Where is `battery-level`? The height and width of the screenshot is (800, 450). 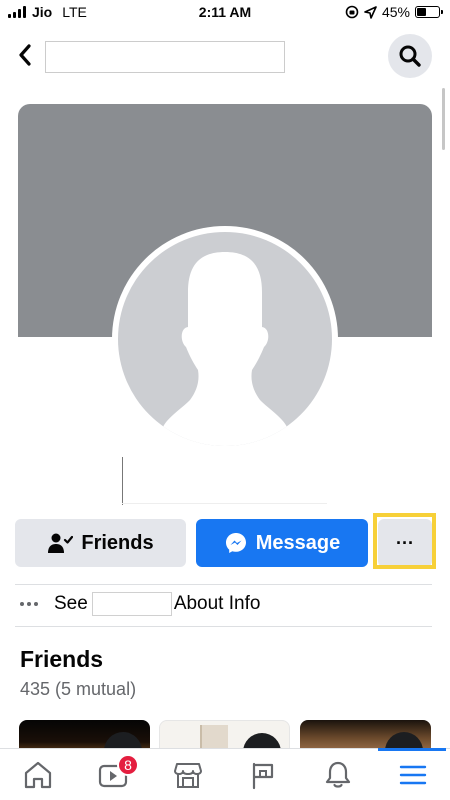 battery-level is located at coordinates (422, 12).